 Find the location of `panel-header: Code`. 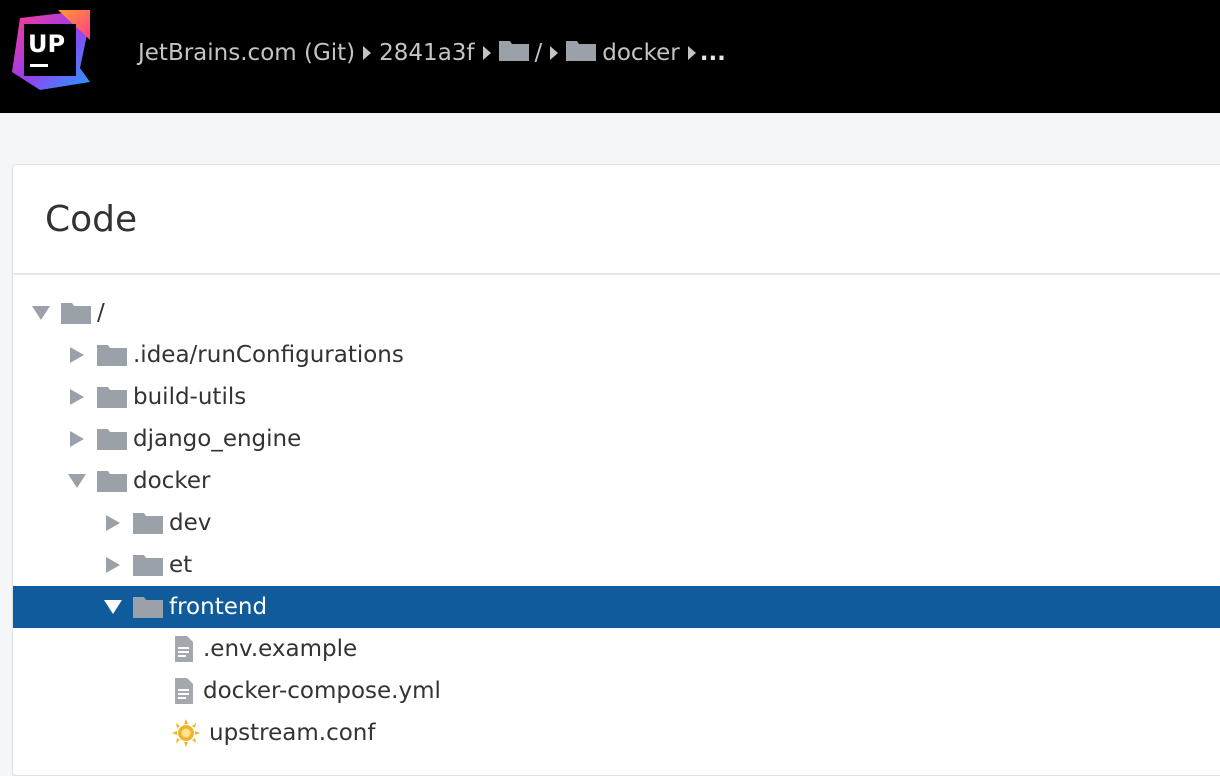

panel-header: Code is located at coordinates (616, 220).